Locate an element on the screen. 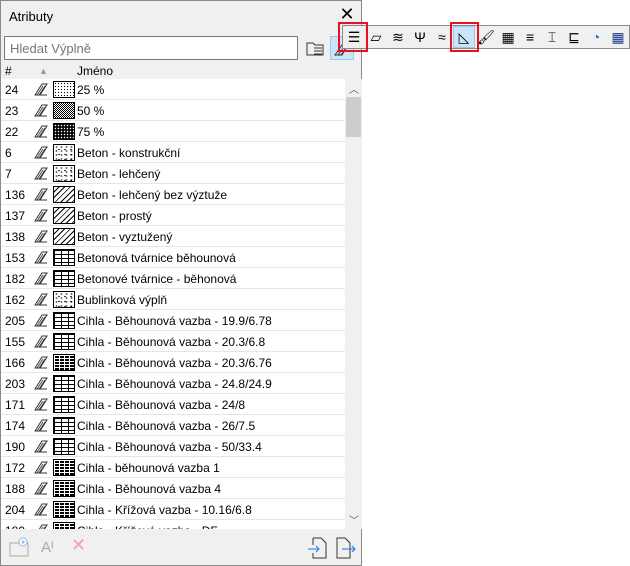 This screenshot has width=630, height=566. brush-icon: 🖌 is located at coordinates (486, 36).